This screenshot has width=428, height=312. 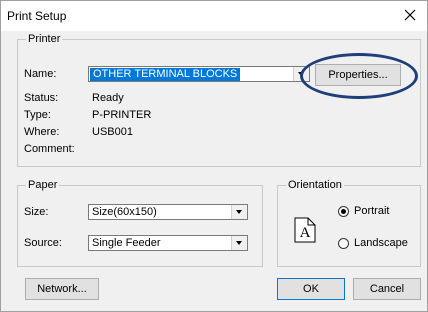 I want to click on type-label: Type:, so click(x=37, y=115).